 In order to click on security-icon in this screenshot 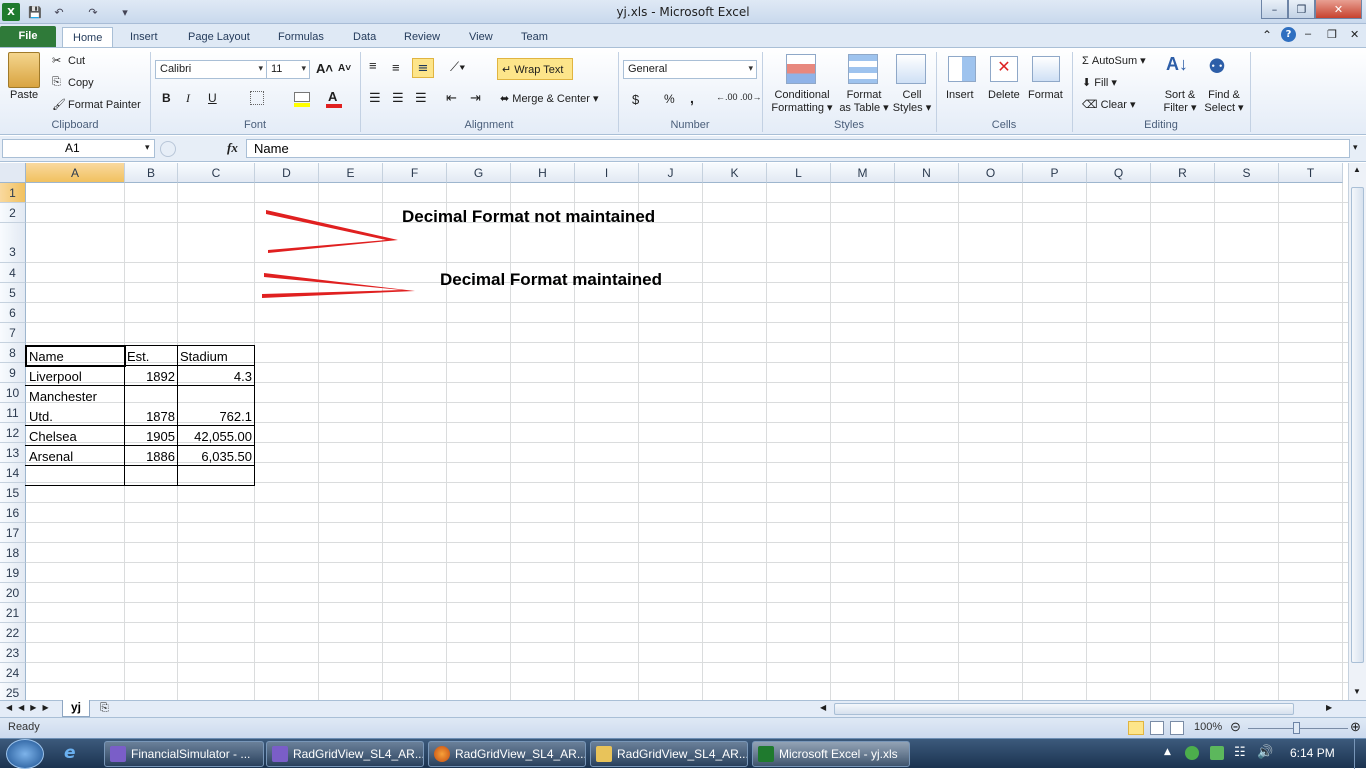, I will do `click(1192, 753)`.